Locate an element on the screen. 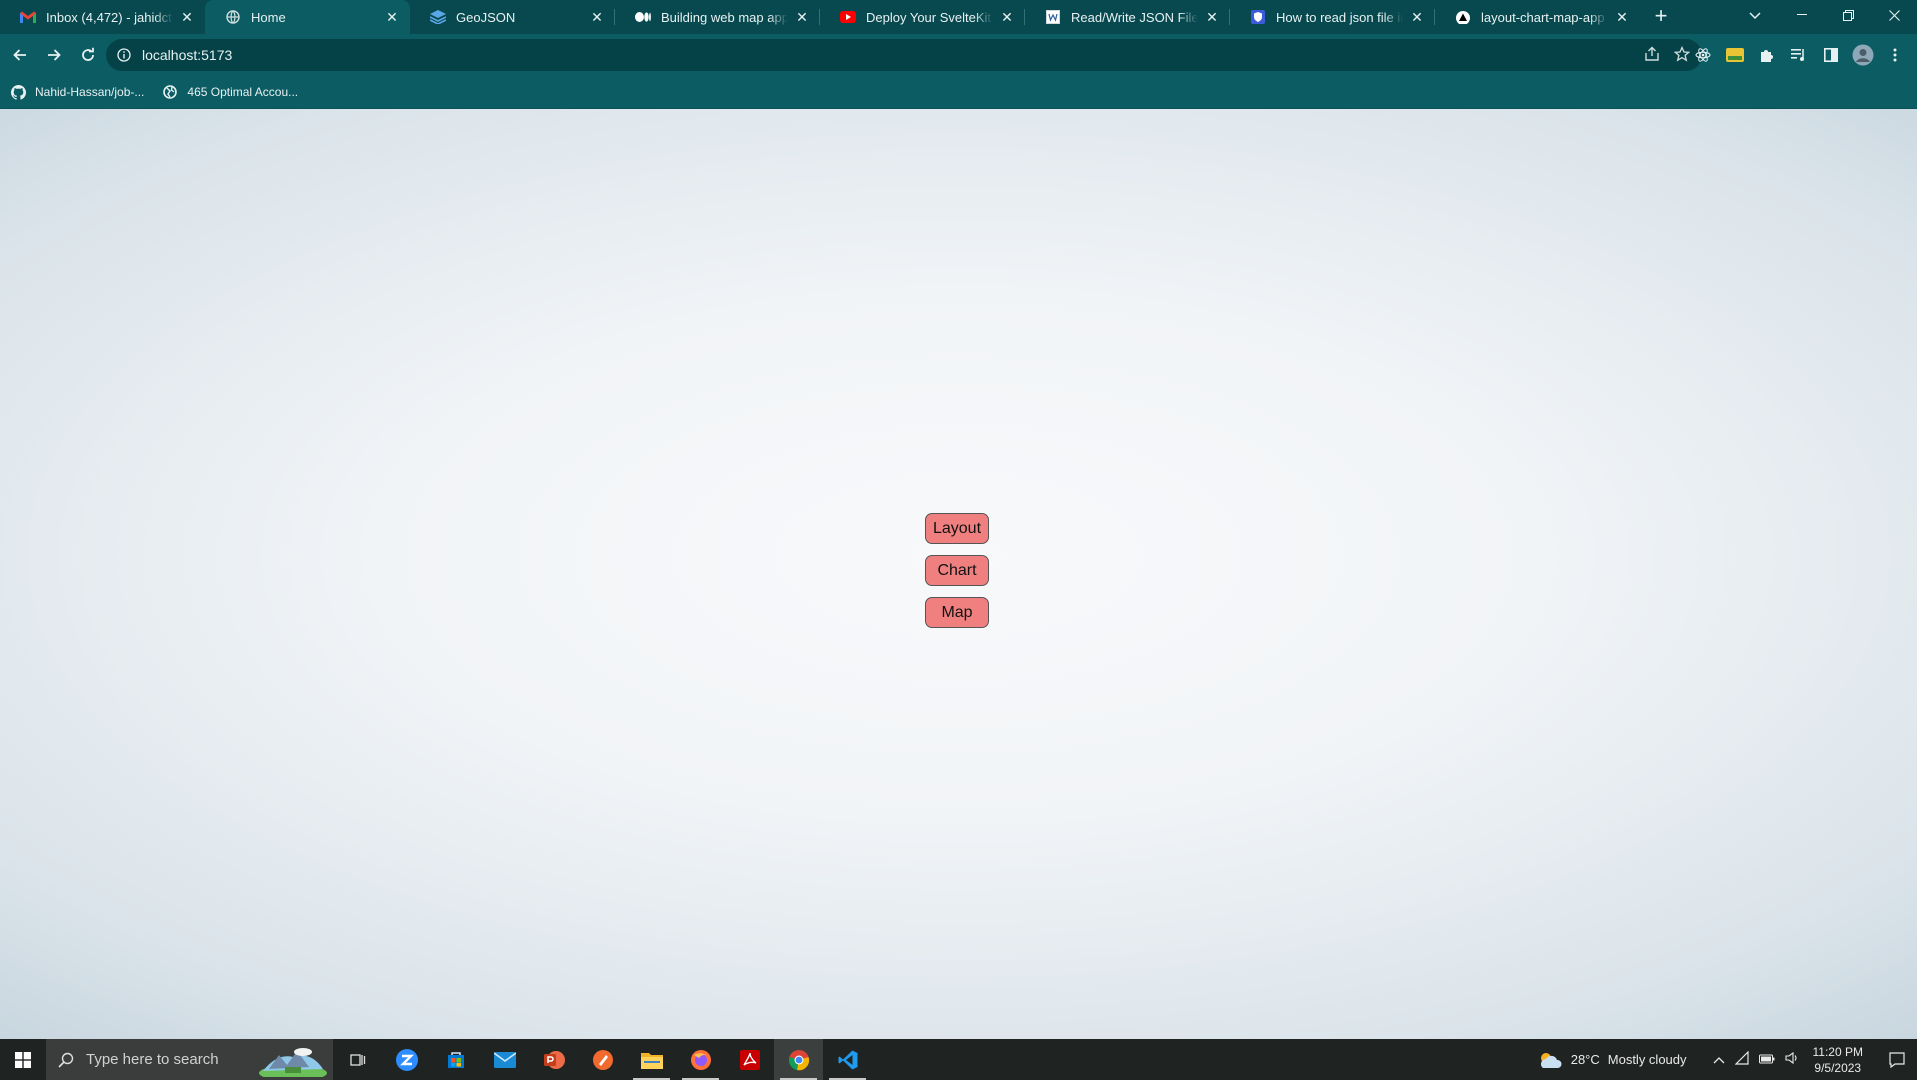  back-button is located at coordinates (20, 55).